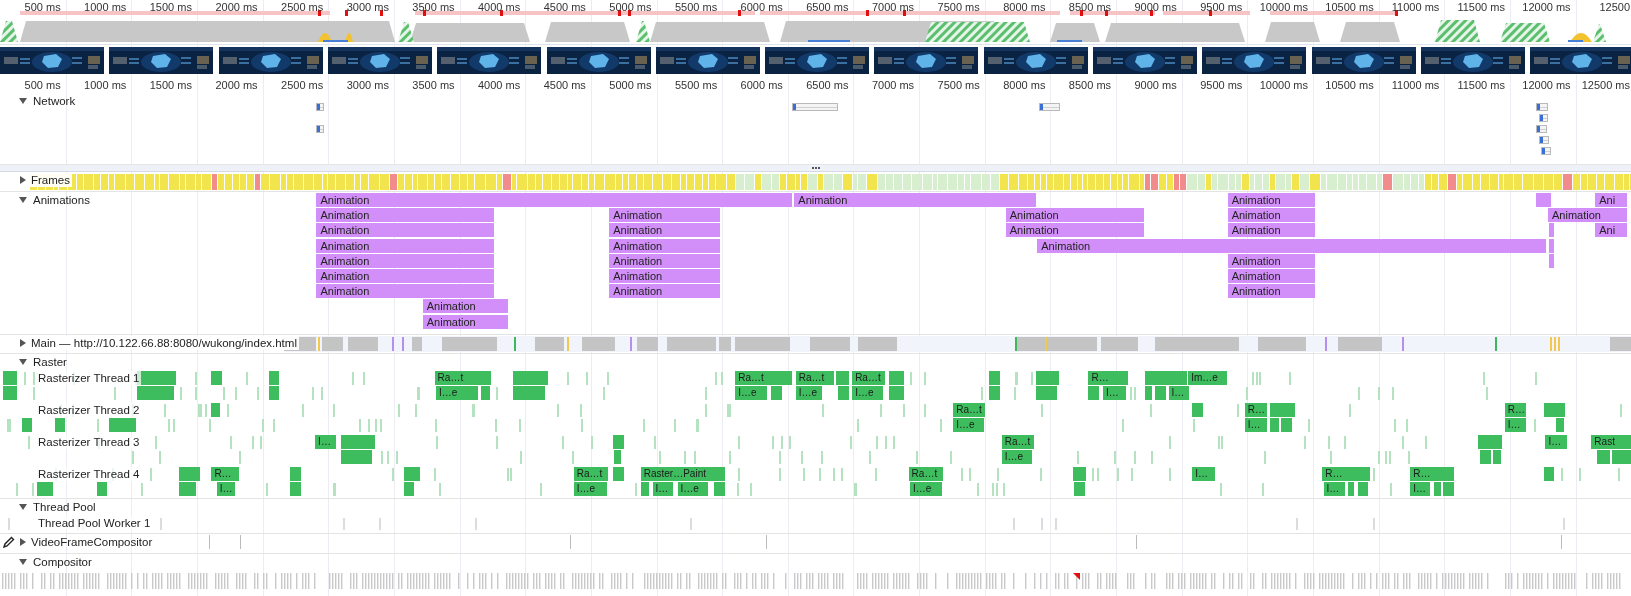  I want to click on thread-label: Rasterizer Thread 3, so click(89, 442).